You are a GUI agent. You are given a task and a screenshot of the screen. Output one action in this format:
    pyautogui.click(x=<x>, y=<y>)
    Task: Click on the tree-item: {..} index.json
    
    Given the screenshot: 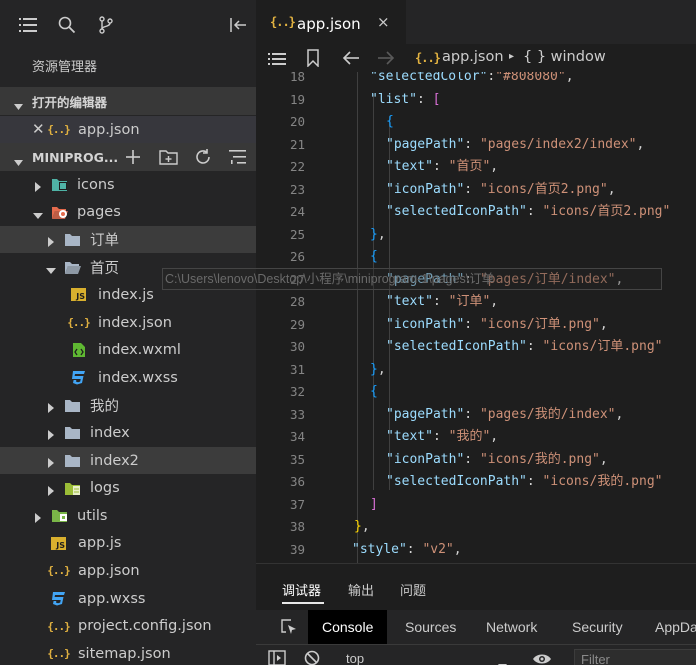 What is the action you would take?
    pyautogui.click(x=128, y=322)
    